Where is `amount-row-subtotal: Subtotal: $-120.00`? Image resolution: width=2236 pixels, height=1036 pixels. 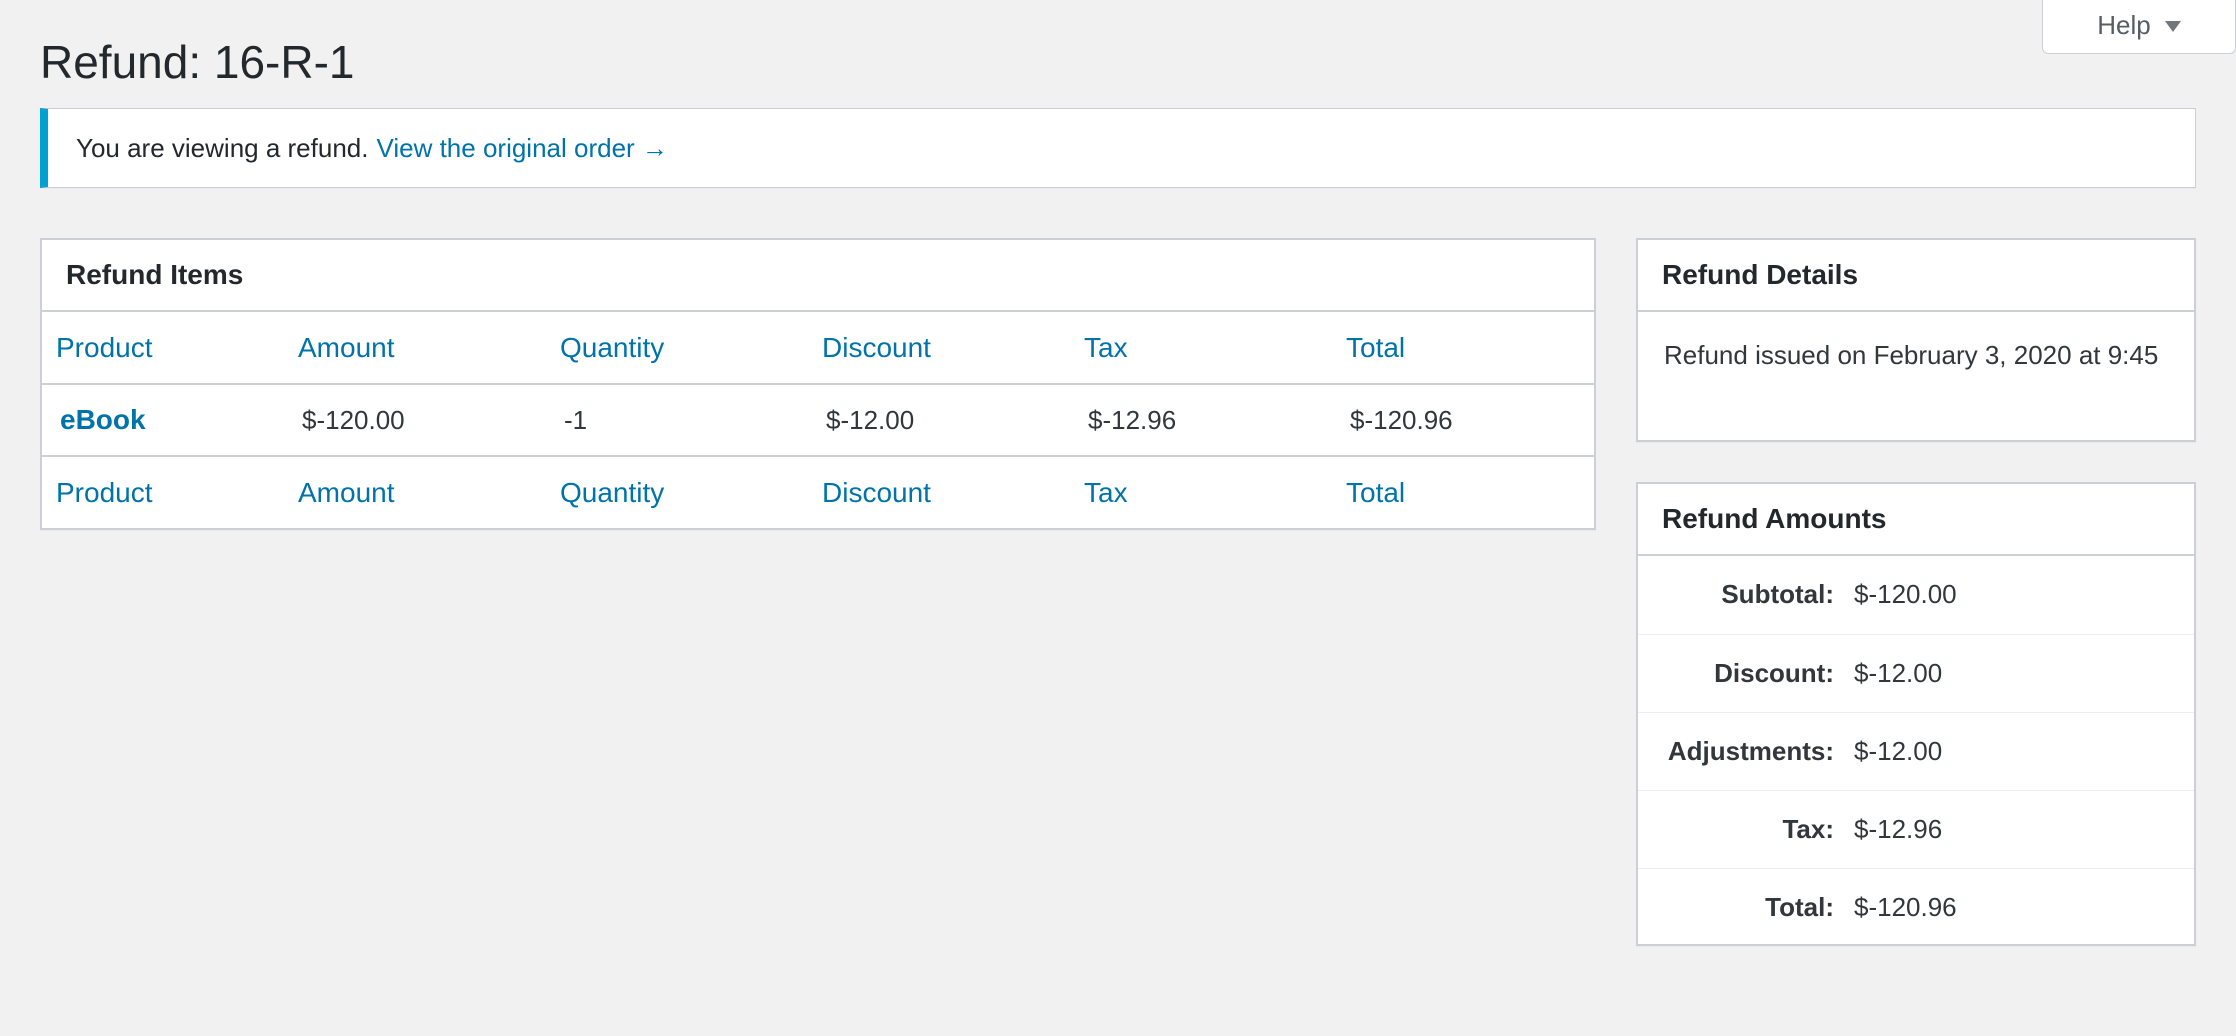 amount-row-subtotal: Subtotal: $-120.00 is located at coordinates (1916, 595).